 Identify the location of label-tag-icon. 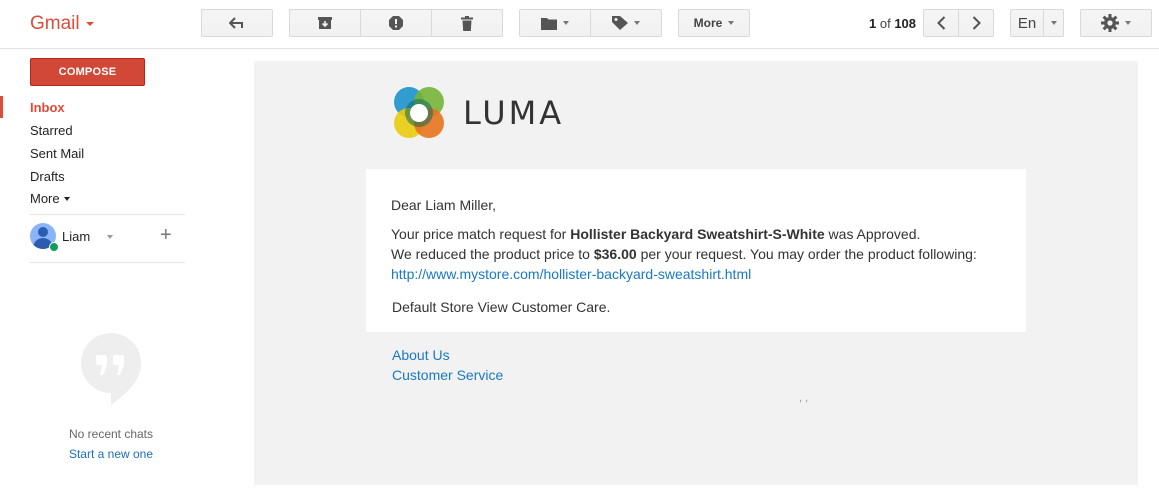
(620, 23).